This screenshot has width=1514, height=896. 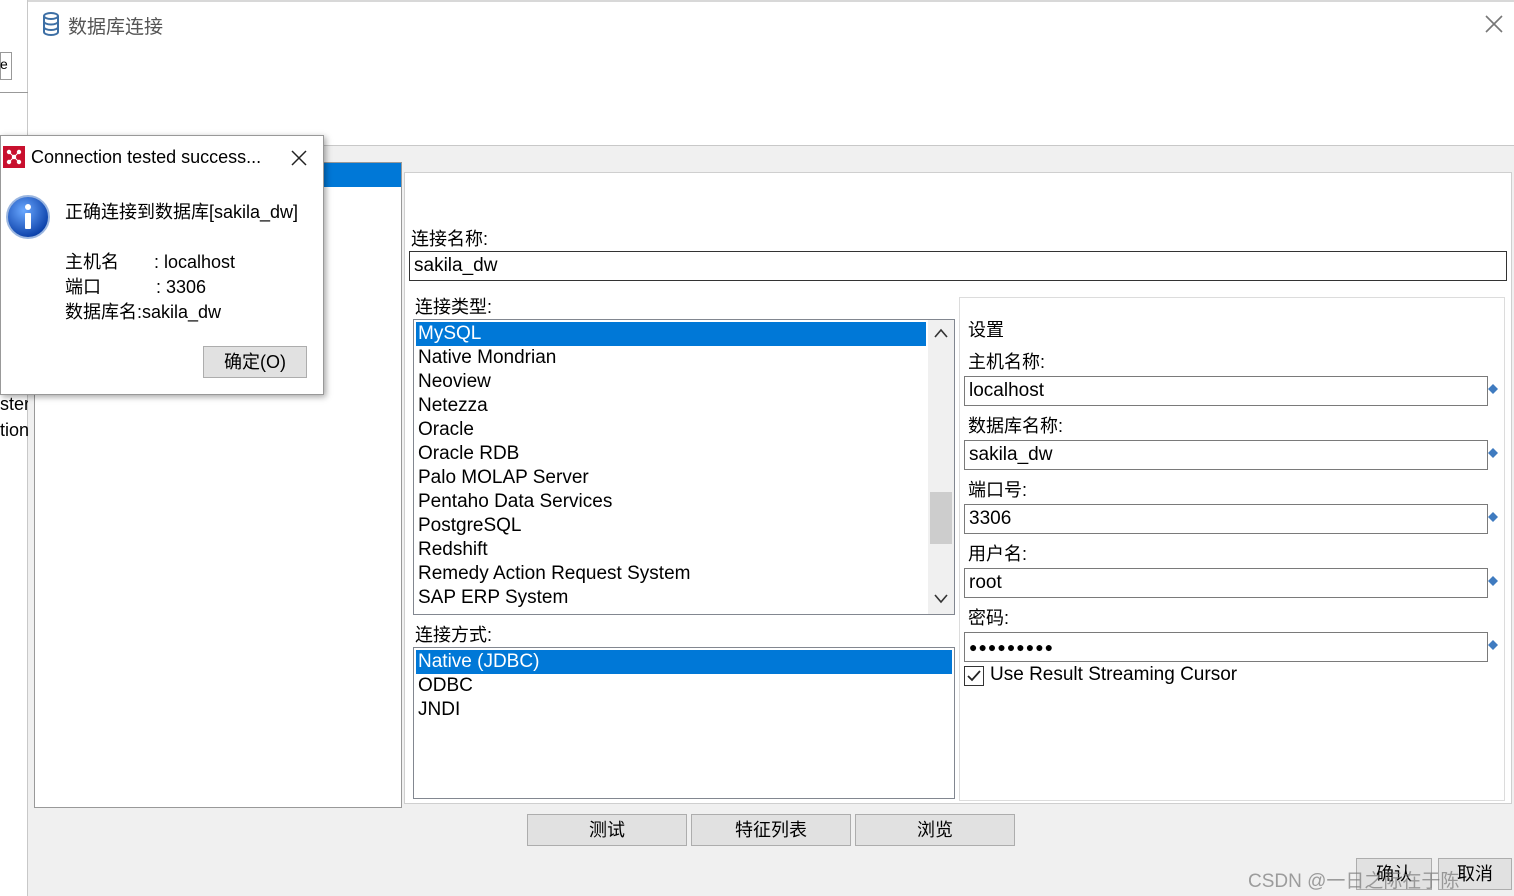 What do you see at coordinates (14, 92) in the screenshot?
I see `background-divider` at bounding box center [14, 92].